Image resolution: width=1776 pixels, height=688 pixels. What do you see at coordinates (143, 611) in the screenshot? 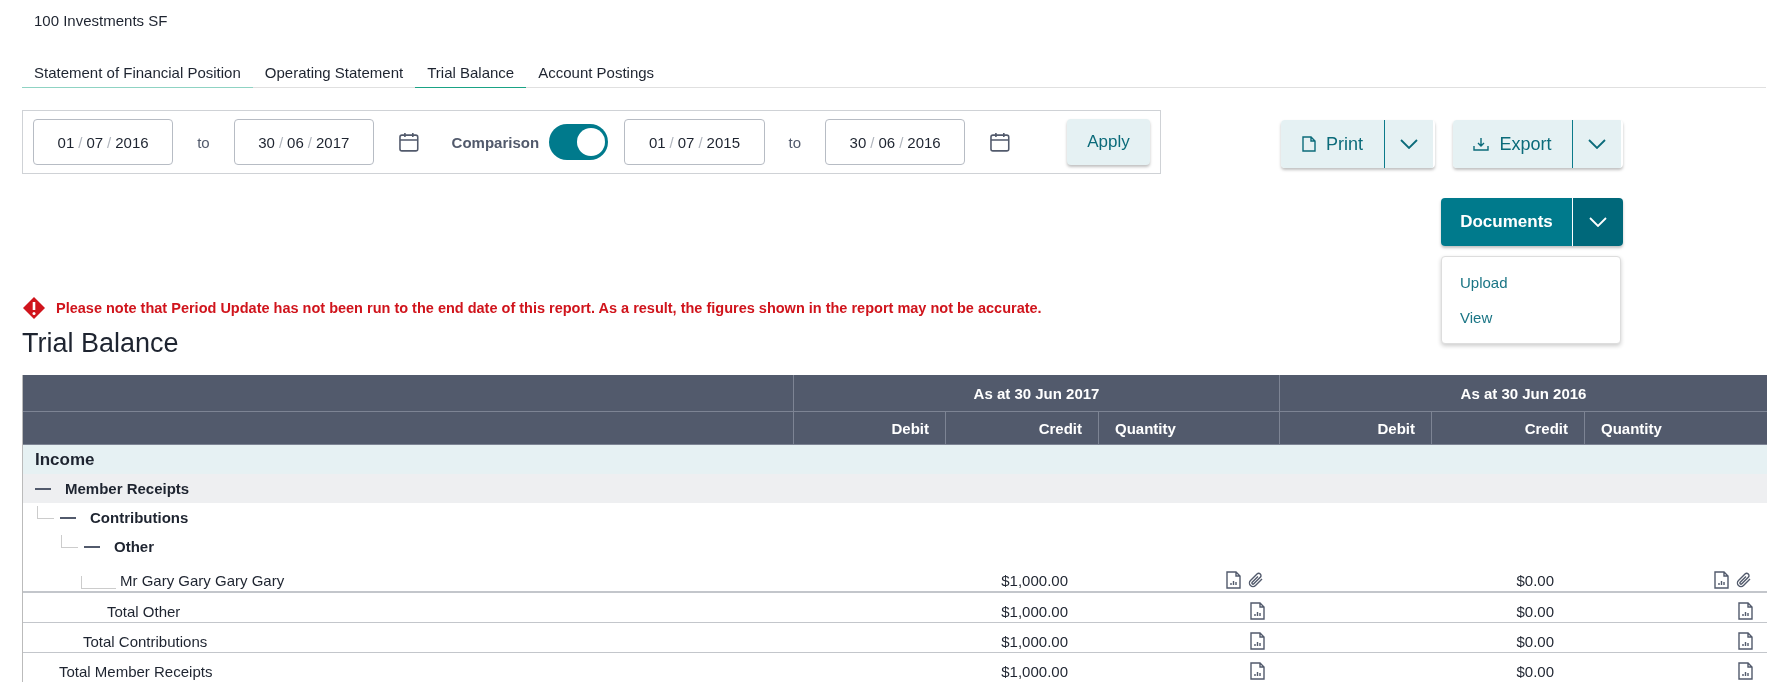
I see `total-label: Total Other` at bounding box center [143, 611].